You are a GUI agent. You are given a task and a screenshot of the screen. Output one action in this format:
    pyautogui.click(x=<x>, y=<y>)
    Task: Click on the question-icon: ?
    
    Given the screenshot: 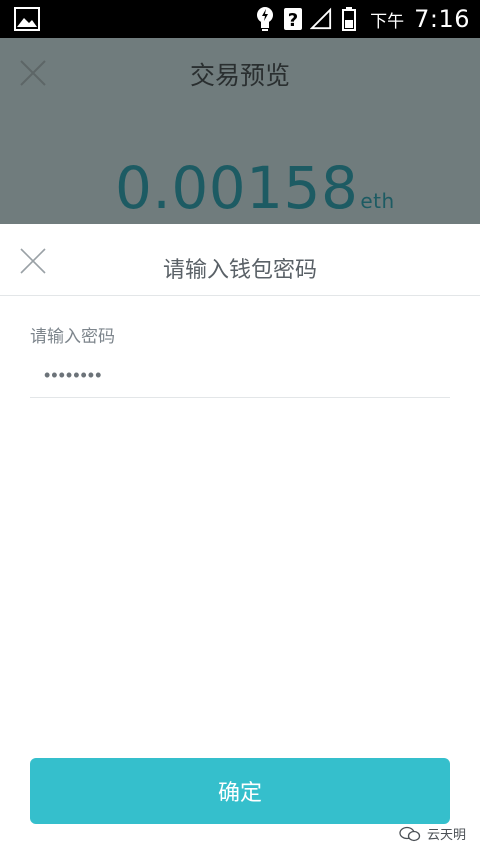 What is the action you would take?
    pyautogui.click(x=293, y=19)
    